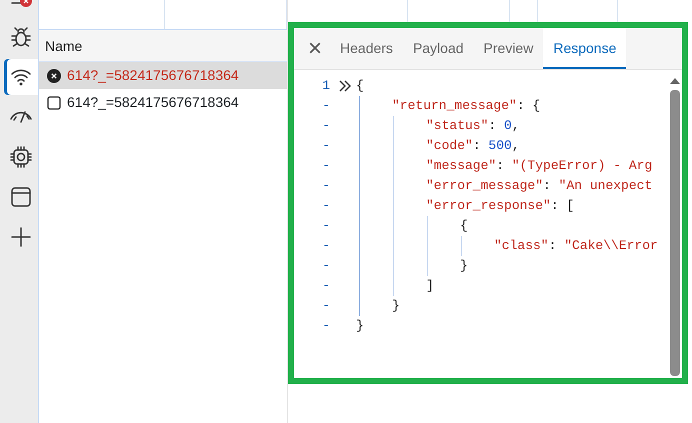 This screenshot has width=692, height=423. Describe the element at coordinates (54, 75) in the screenshot. I see `error-icon` at that location.